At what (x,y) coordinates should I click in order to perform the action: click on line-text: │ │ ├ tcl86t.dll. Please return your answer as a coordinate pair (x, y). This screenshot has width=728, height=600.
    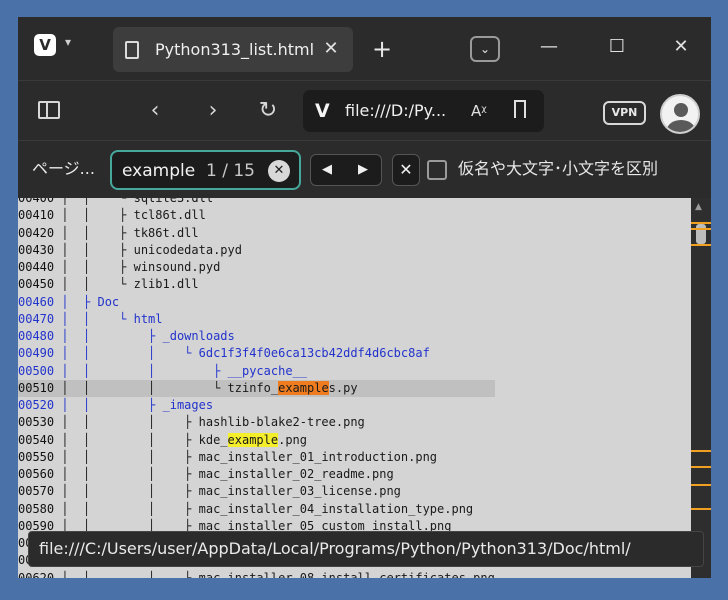
    Looking at the image, I should click on (130, 215).